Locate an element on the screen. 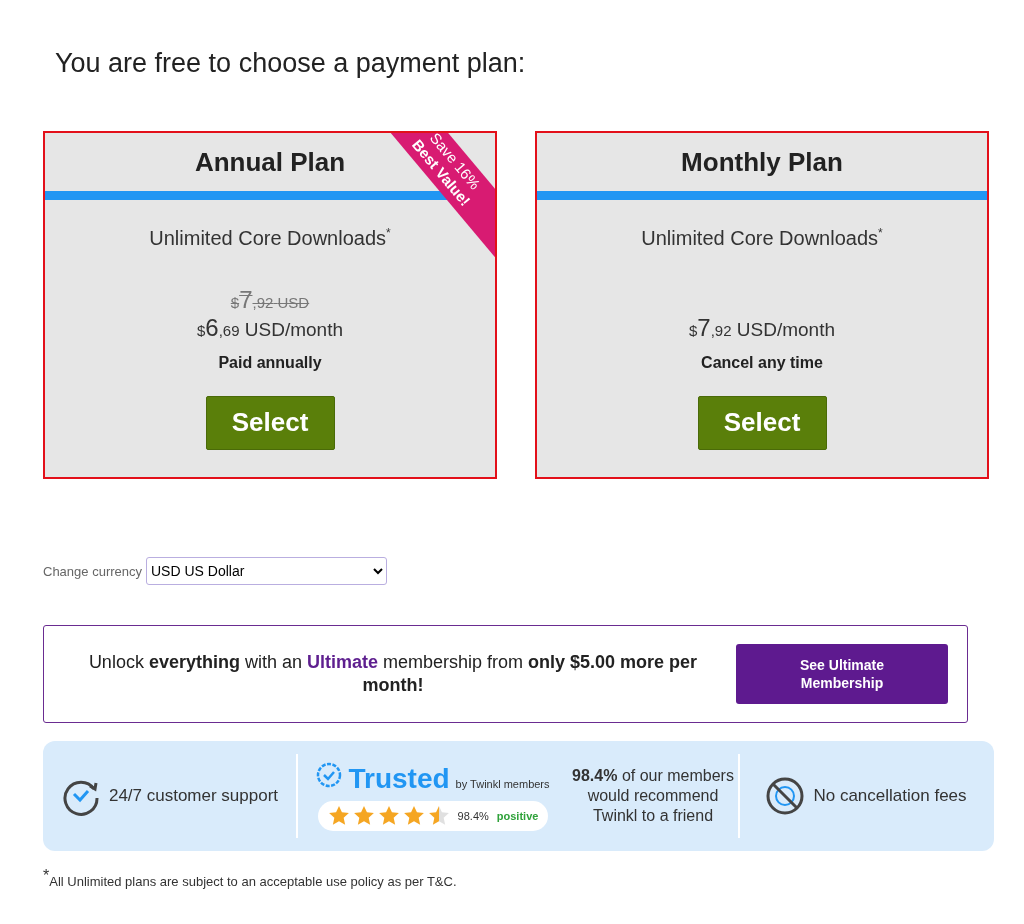 Image resolution: width=1024 pixels, height=924 pixels. plan-title: Annual Plan is located at coordinates (270, 163).